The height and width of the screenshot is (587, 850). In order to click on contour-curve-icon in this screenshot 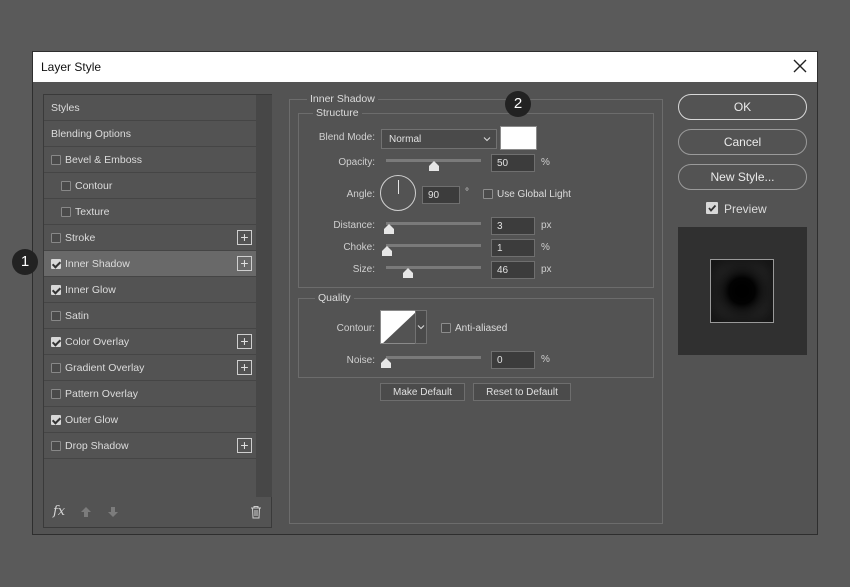, I will do `click(399, 327)`.